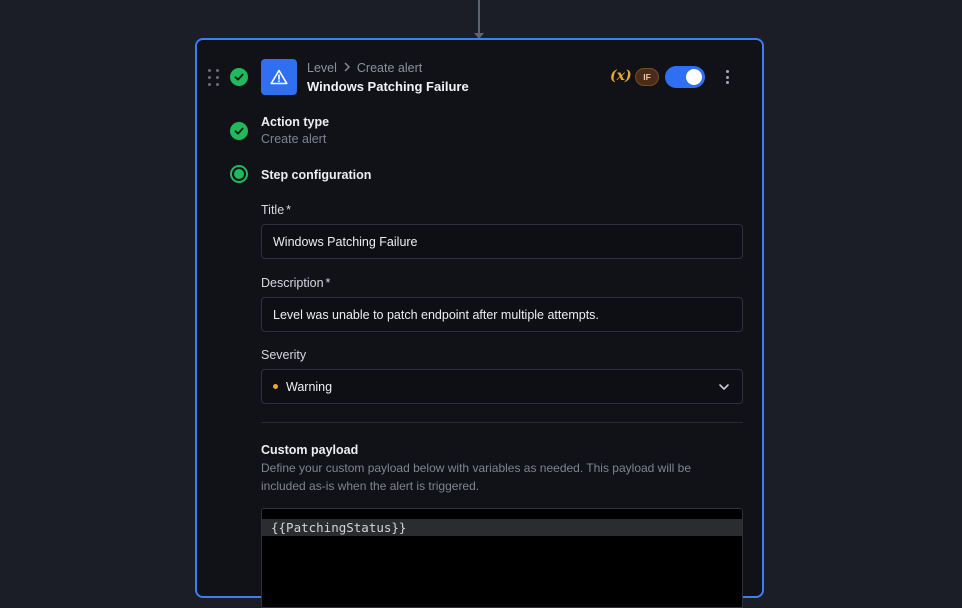 The image size is (962, 608). I want to click on more-options-icon, so click(727, 77).